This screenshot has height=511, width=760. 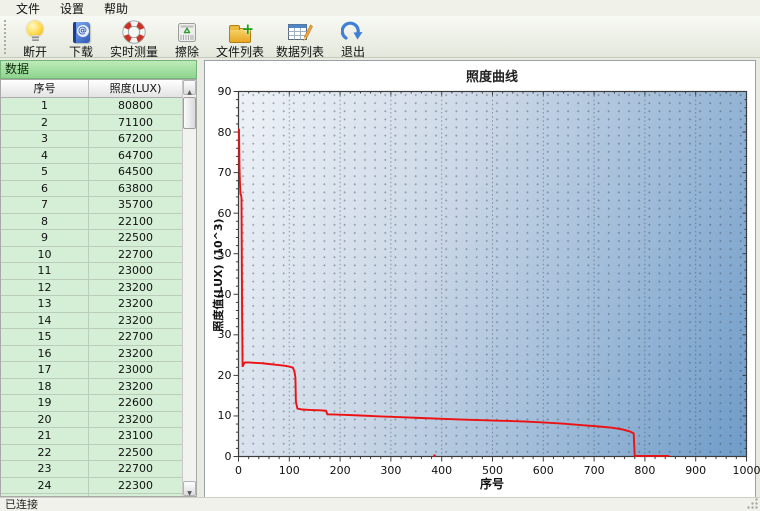 I want to click on table-row: 11 23000, so click(x=92, y=271).